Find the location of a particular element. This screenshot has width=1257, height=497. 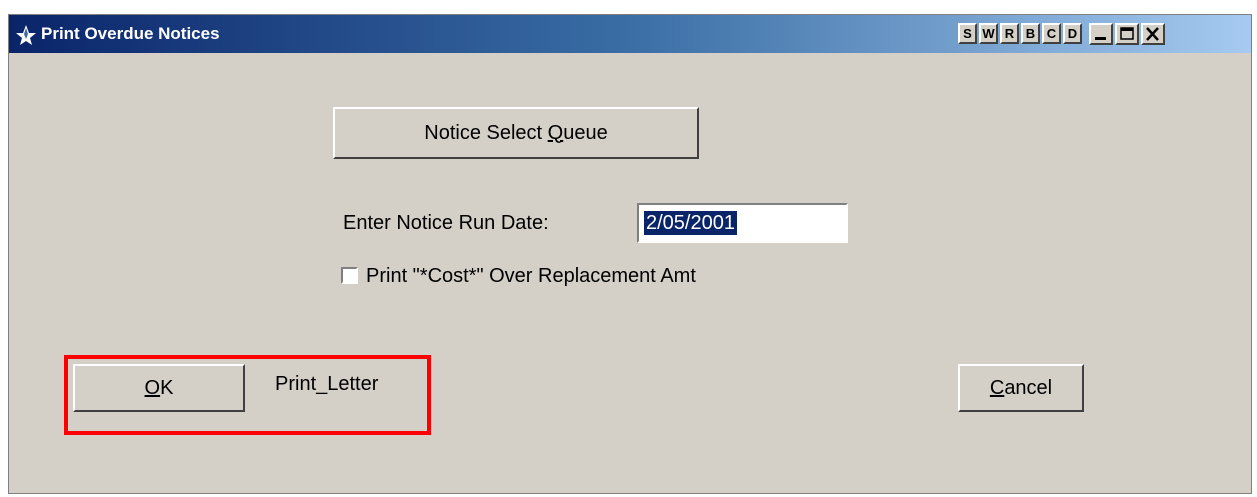

toolbar-d-button: D is located at coordinates (1072, 33).